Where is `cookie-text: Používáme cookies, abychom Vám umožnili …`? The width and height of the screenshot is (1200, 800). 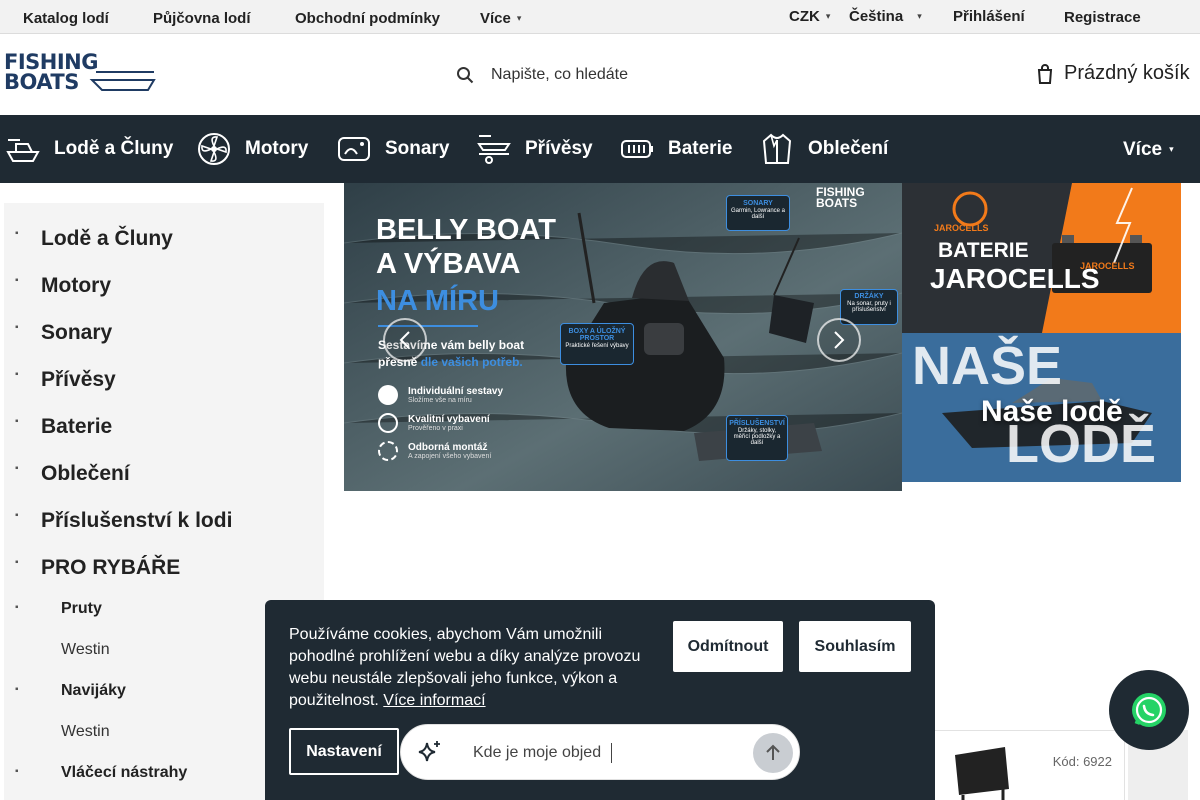
cookie-text: Používáme cookies, abychom Vám umožnili … is located at coordinates (474, 668).